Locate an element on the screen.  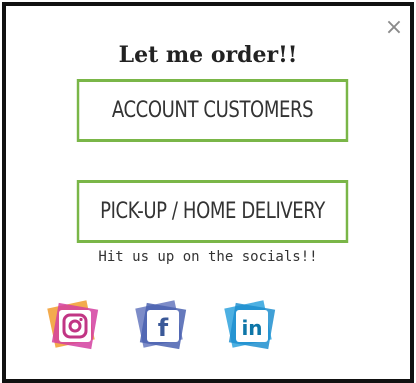
linkedin-icon-graphic: in is located at coordinates (250, 325).